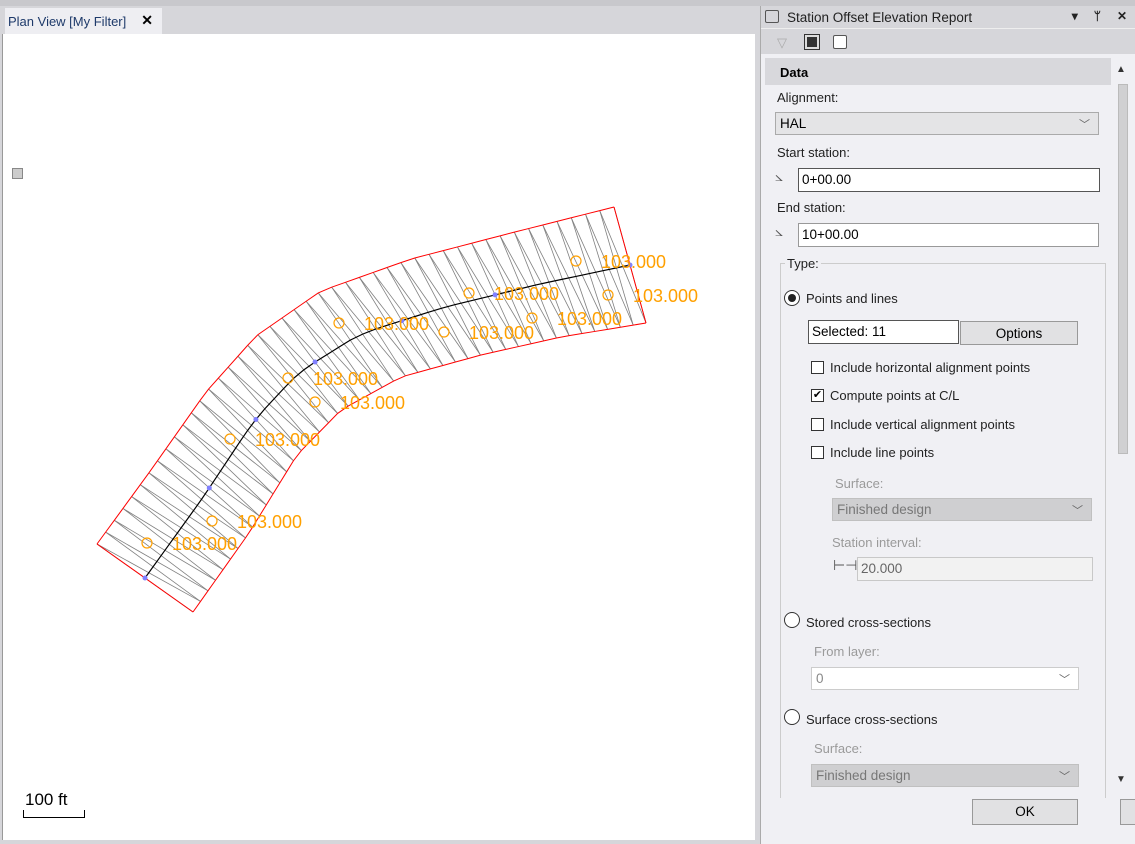  What do you see at coordinates (880, 17) in the screenshot?
I see `panel-title: Station Offset Elevation Report` at bounding box center [880, 17].